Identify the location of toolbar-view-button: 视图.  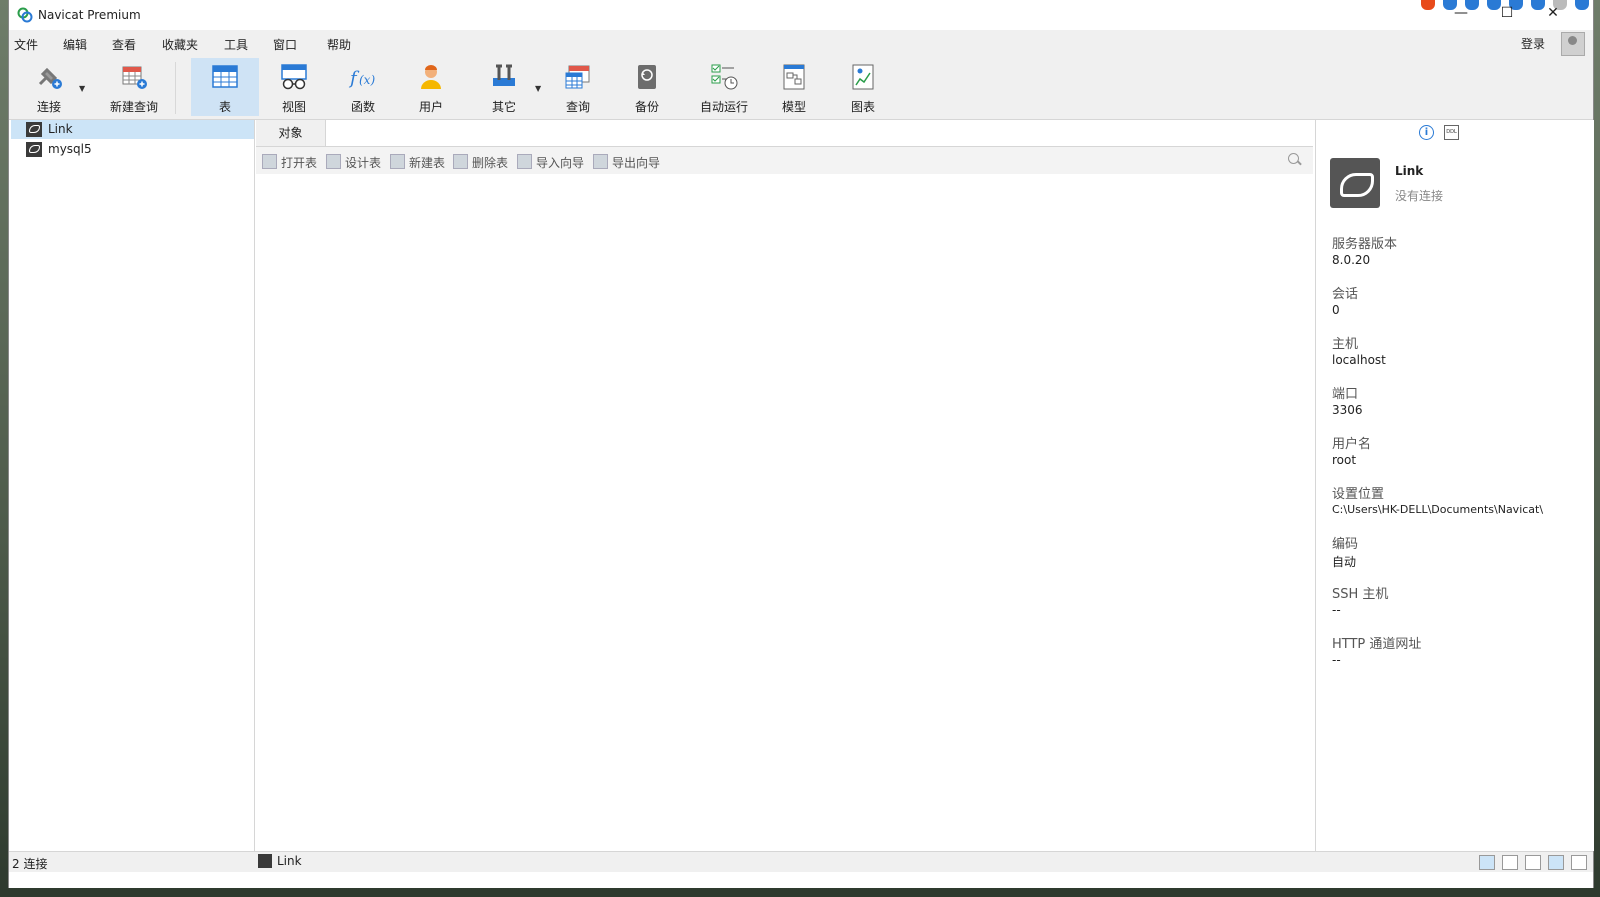
(294, 87).